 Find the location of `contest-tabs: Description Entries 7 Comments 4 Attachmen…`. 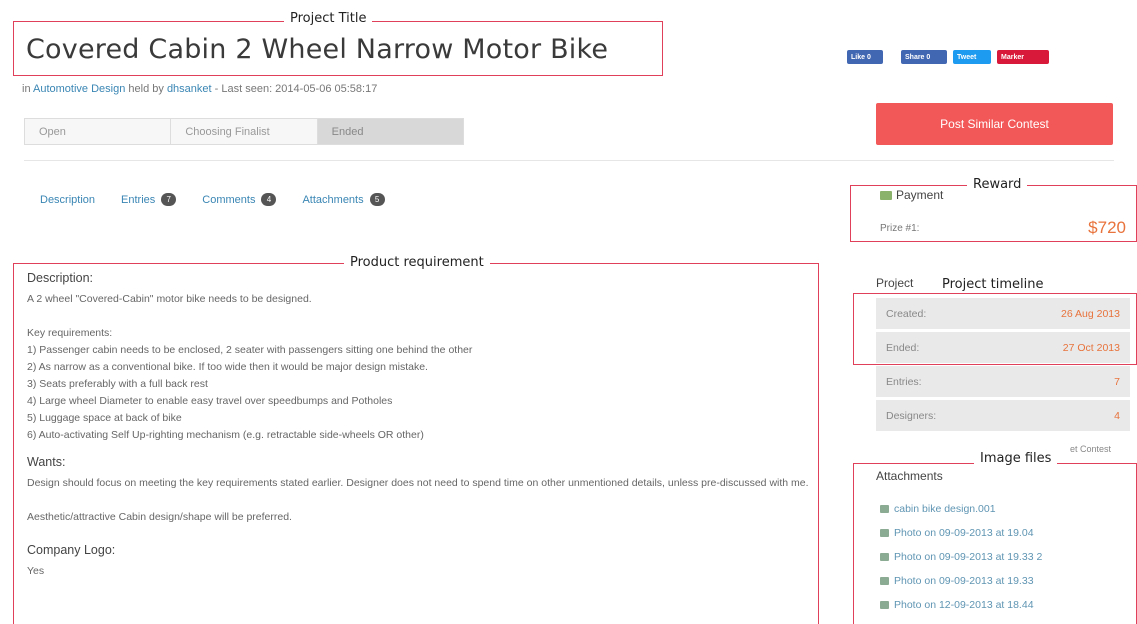

contest-tabs: Description Entries 7 Comments 4 Attachmen… is located at coordinates (212, 199).